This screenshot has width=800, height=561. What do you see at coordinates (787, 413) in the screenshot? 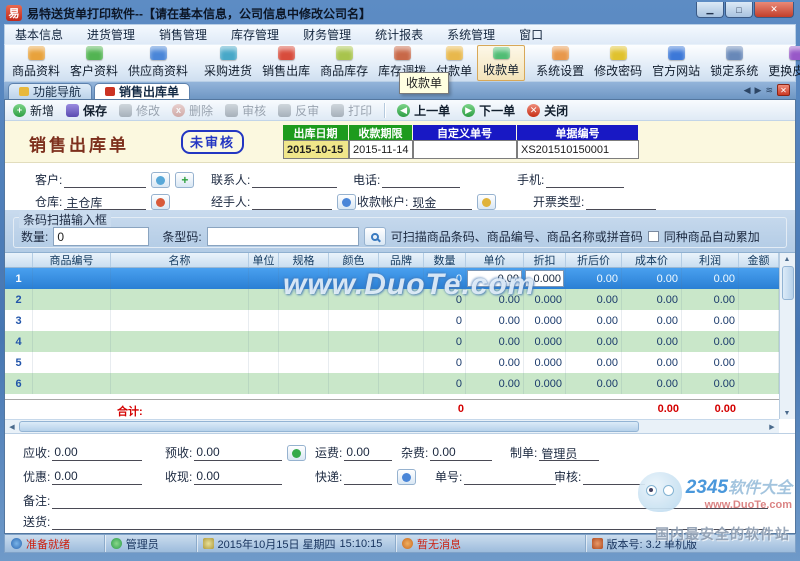
I see `scroll-down-icon: ▼` at bounding box center [787, 413].